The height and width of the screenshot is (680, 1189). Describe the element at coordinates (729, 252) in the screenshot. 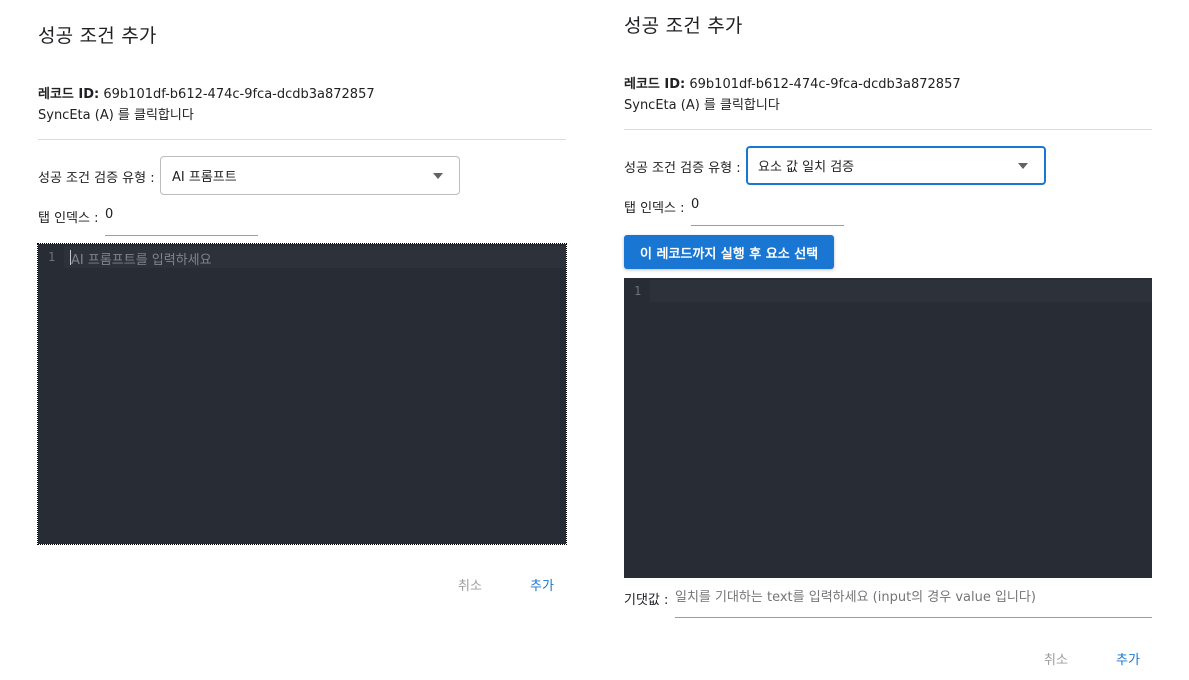

I see `run-and-select-element-button: 이 레코드까지 실행 후 요소 선택` at that location.